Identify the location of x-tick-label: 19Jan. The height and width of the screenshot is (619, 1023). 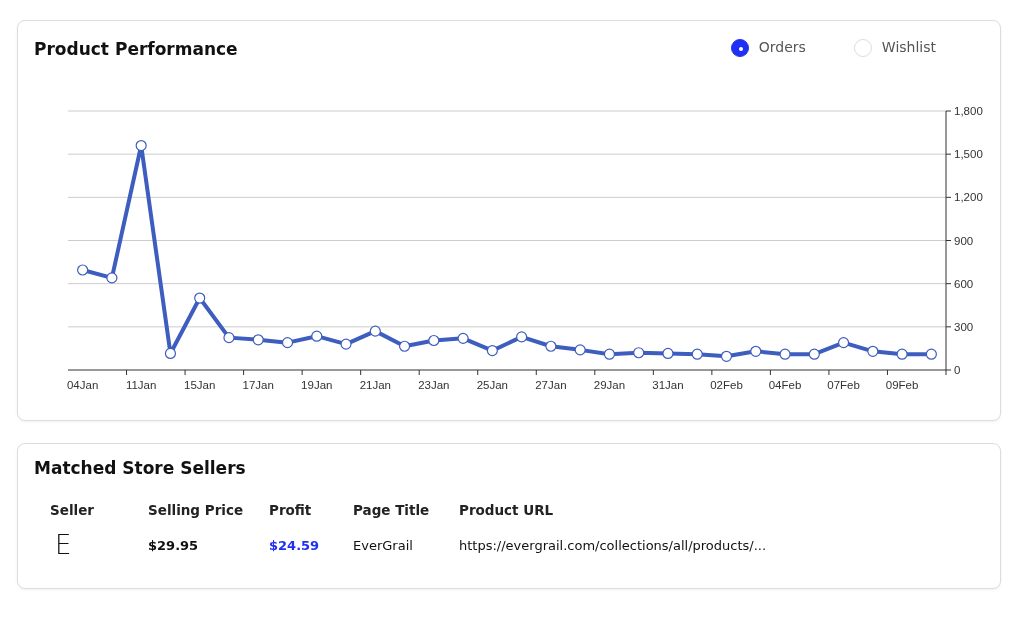
(317, 384).